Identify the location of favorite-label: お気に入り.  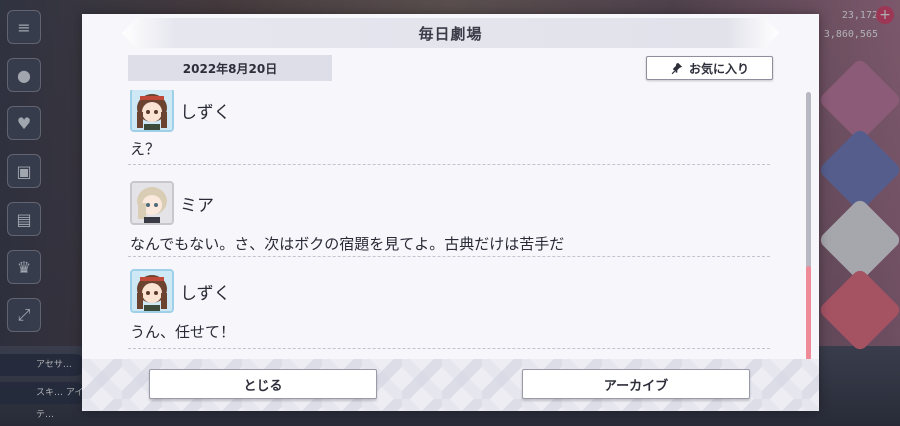
(718, 68).